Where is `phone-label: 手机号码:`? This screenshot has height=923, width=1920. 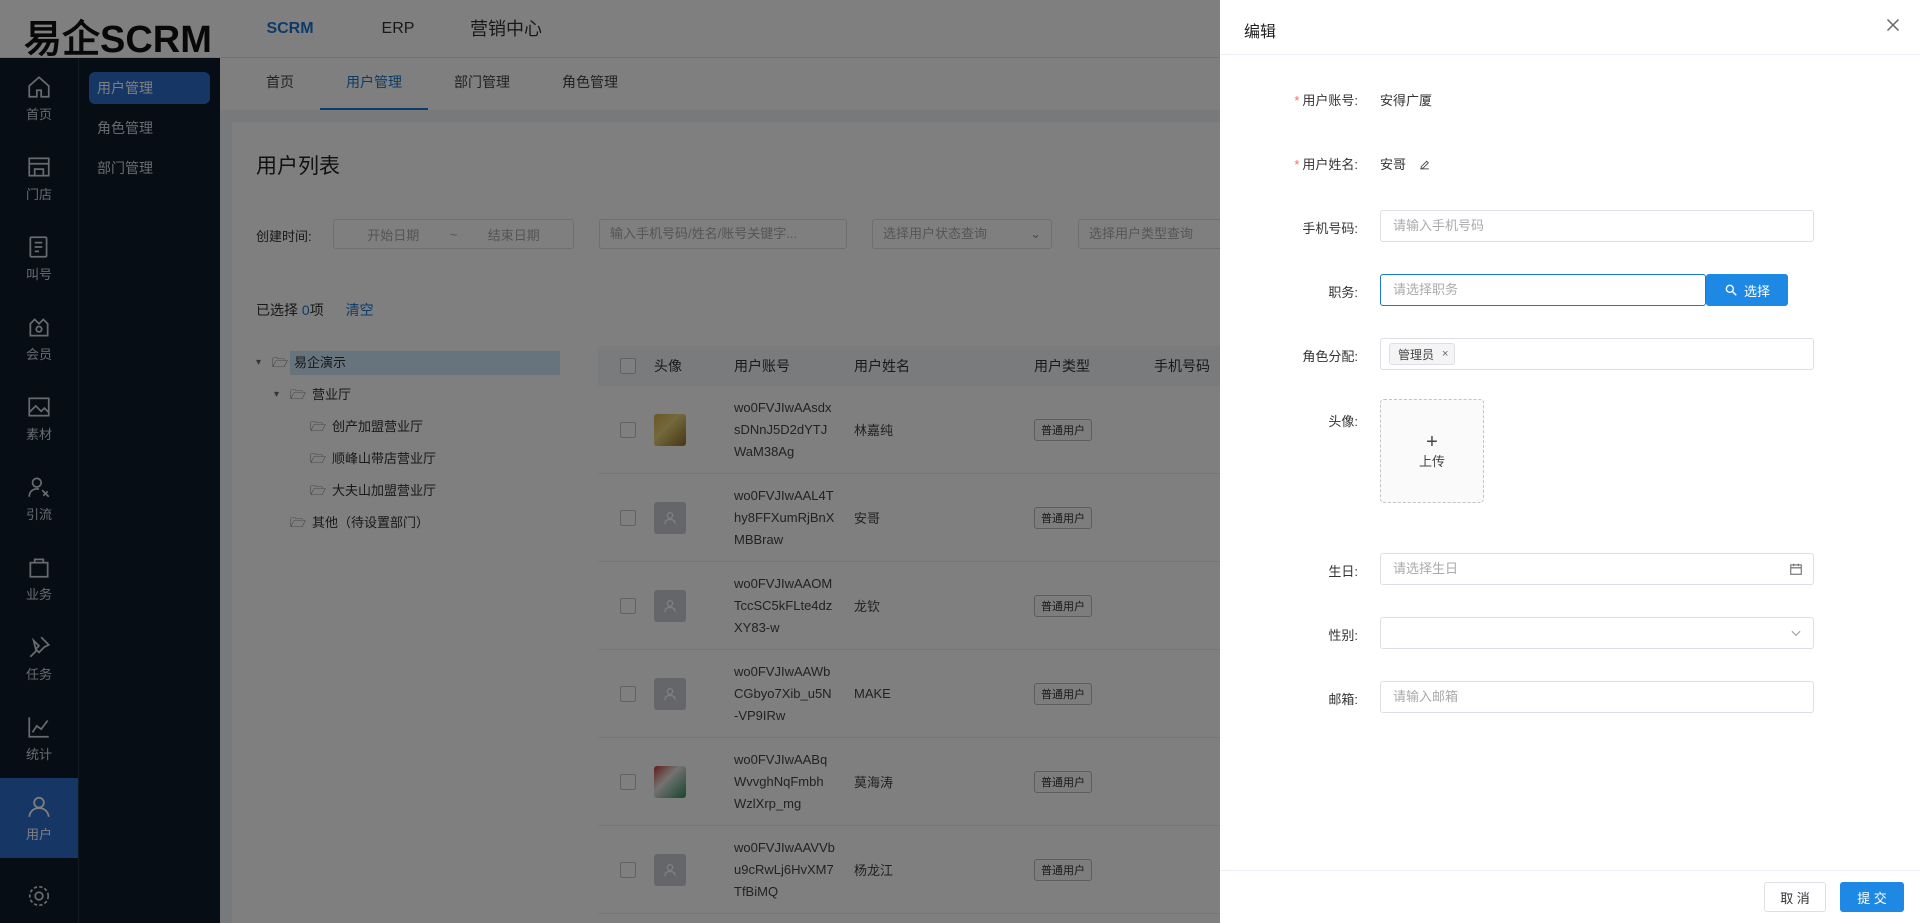
phone-label: 手机号码: is located at coordinates (1330, 228).